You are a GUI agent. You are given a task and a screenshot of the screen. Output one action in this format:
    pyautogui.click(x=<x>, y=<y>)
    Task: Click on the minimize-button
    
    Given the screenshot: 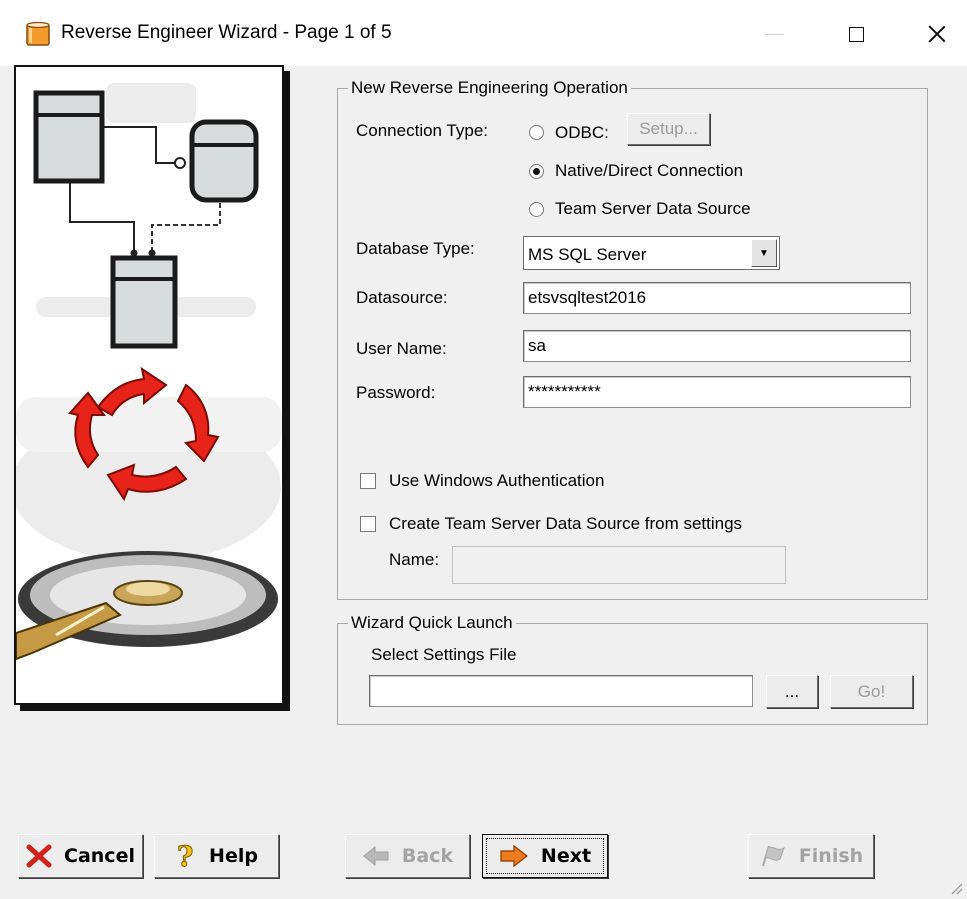 What is the action you would take?
    pyautogui.click(x=775, y=34)
    